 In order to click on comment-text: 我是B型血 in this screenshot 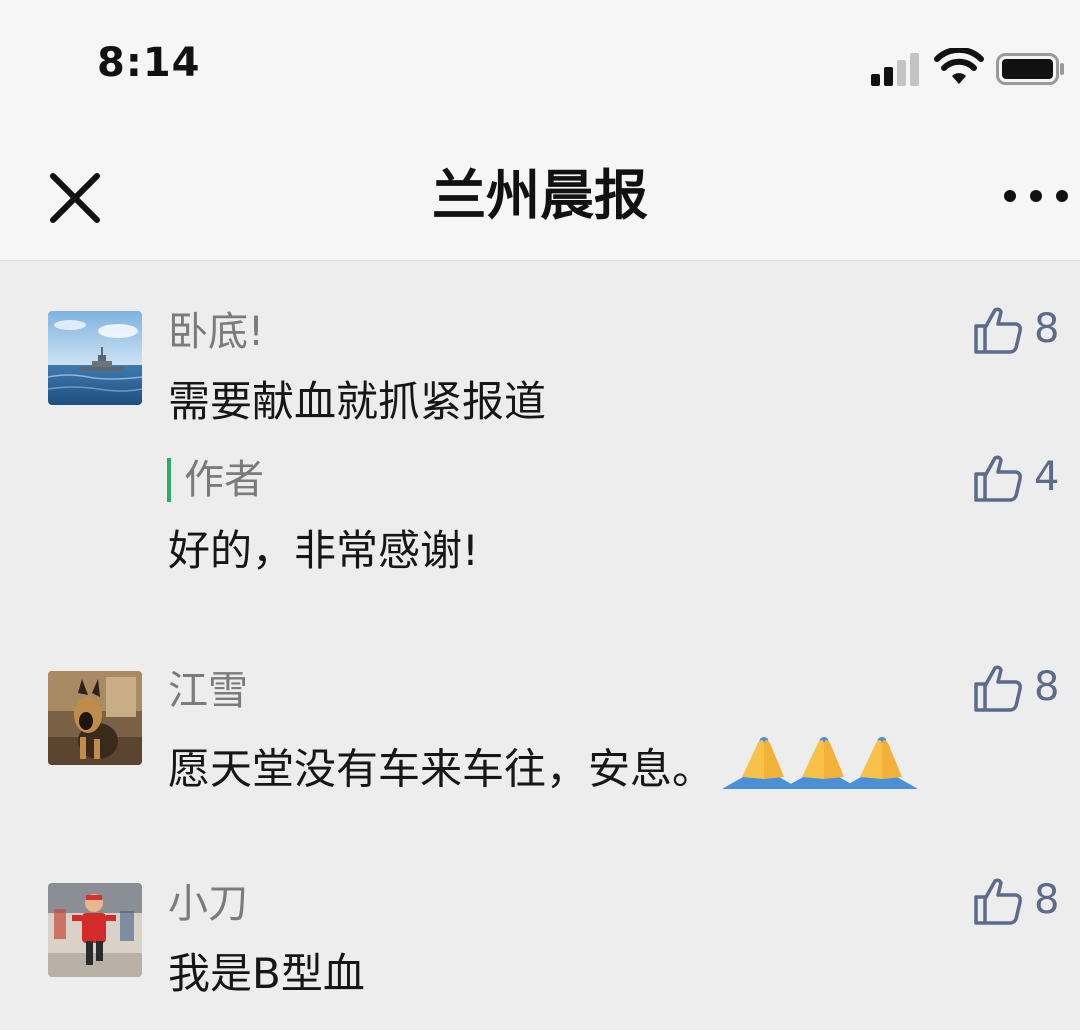, I will do `click(266, 973)`.